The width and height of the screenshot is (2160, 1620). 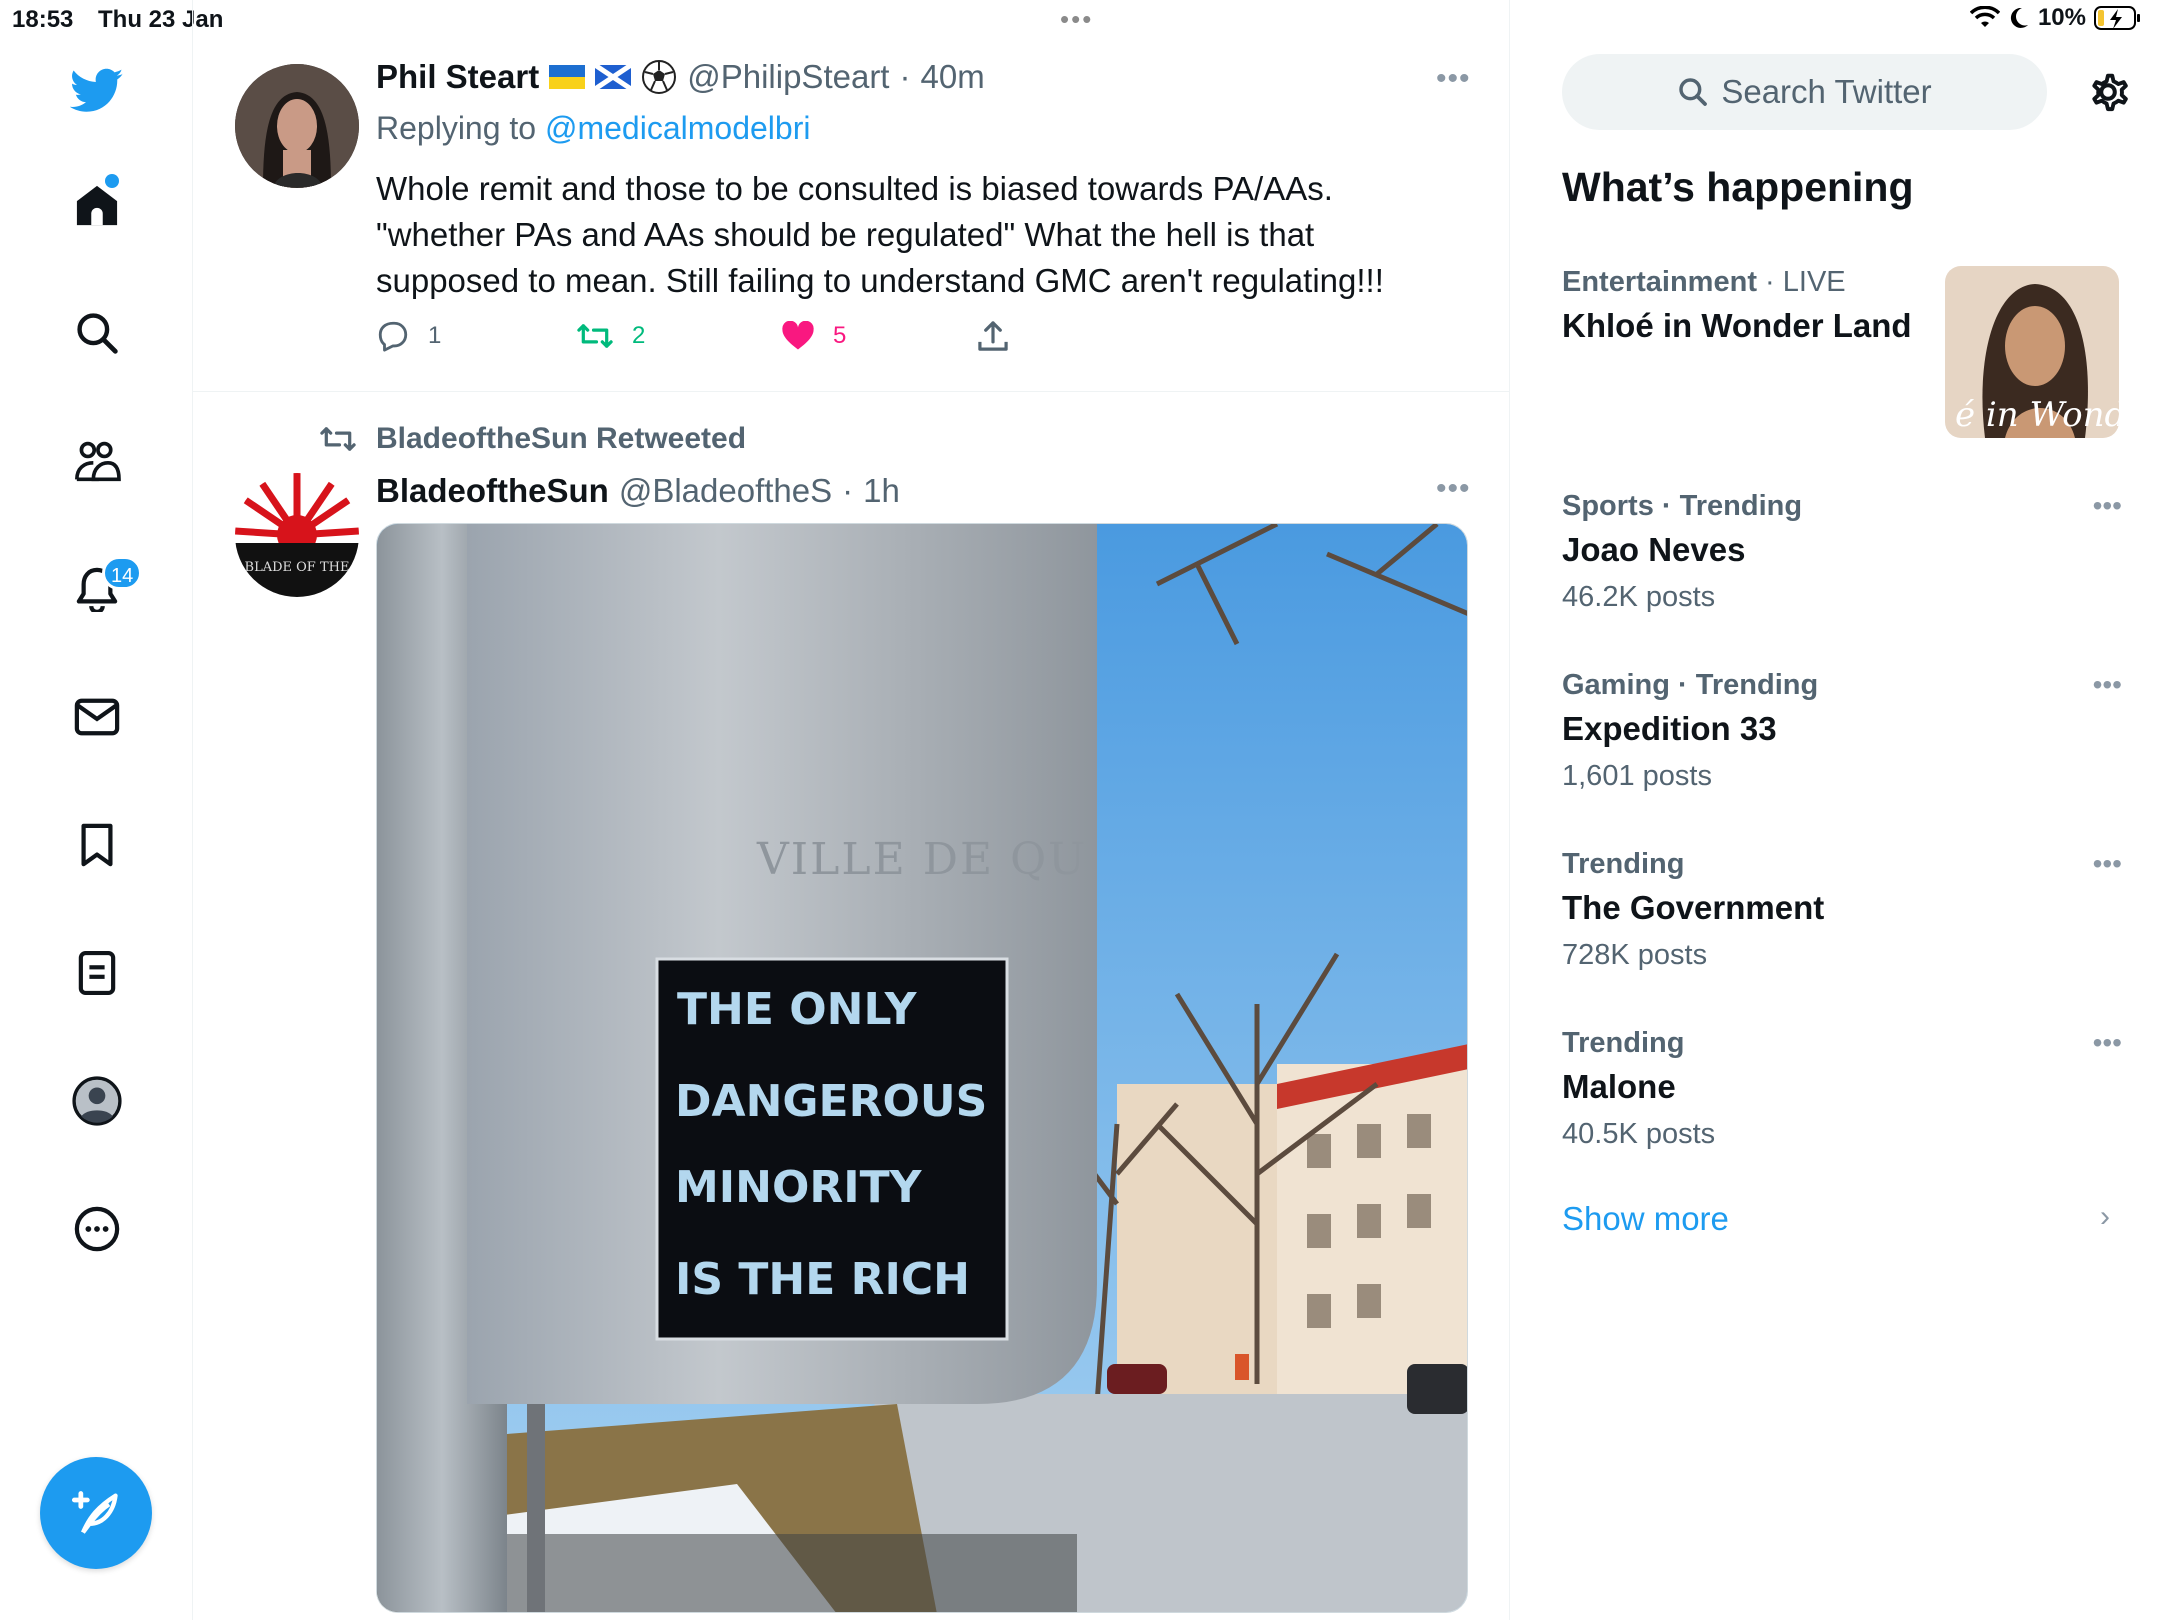 I want to click on reply-icon, so click(x=393, y=336).